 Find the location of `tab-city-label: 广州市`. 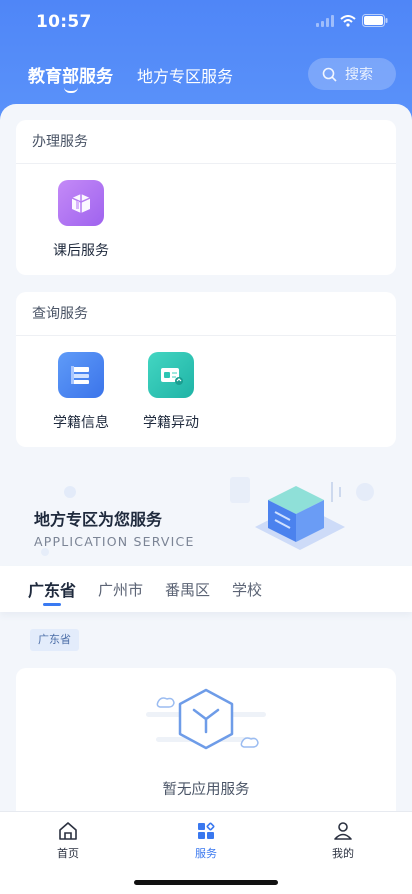

tab-city-label: 广州市 is located at coordinates (121, 589).